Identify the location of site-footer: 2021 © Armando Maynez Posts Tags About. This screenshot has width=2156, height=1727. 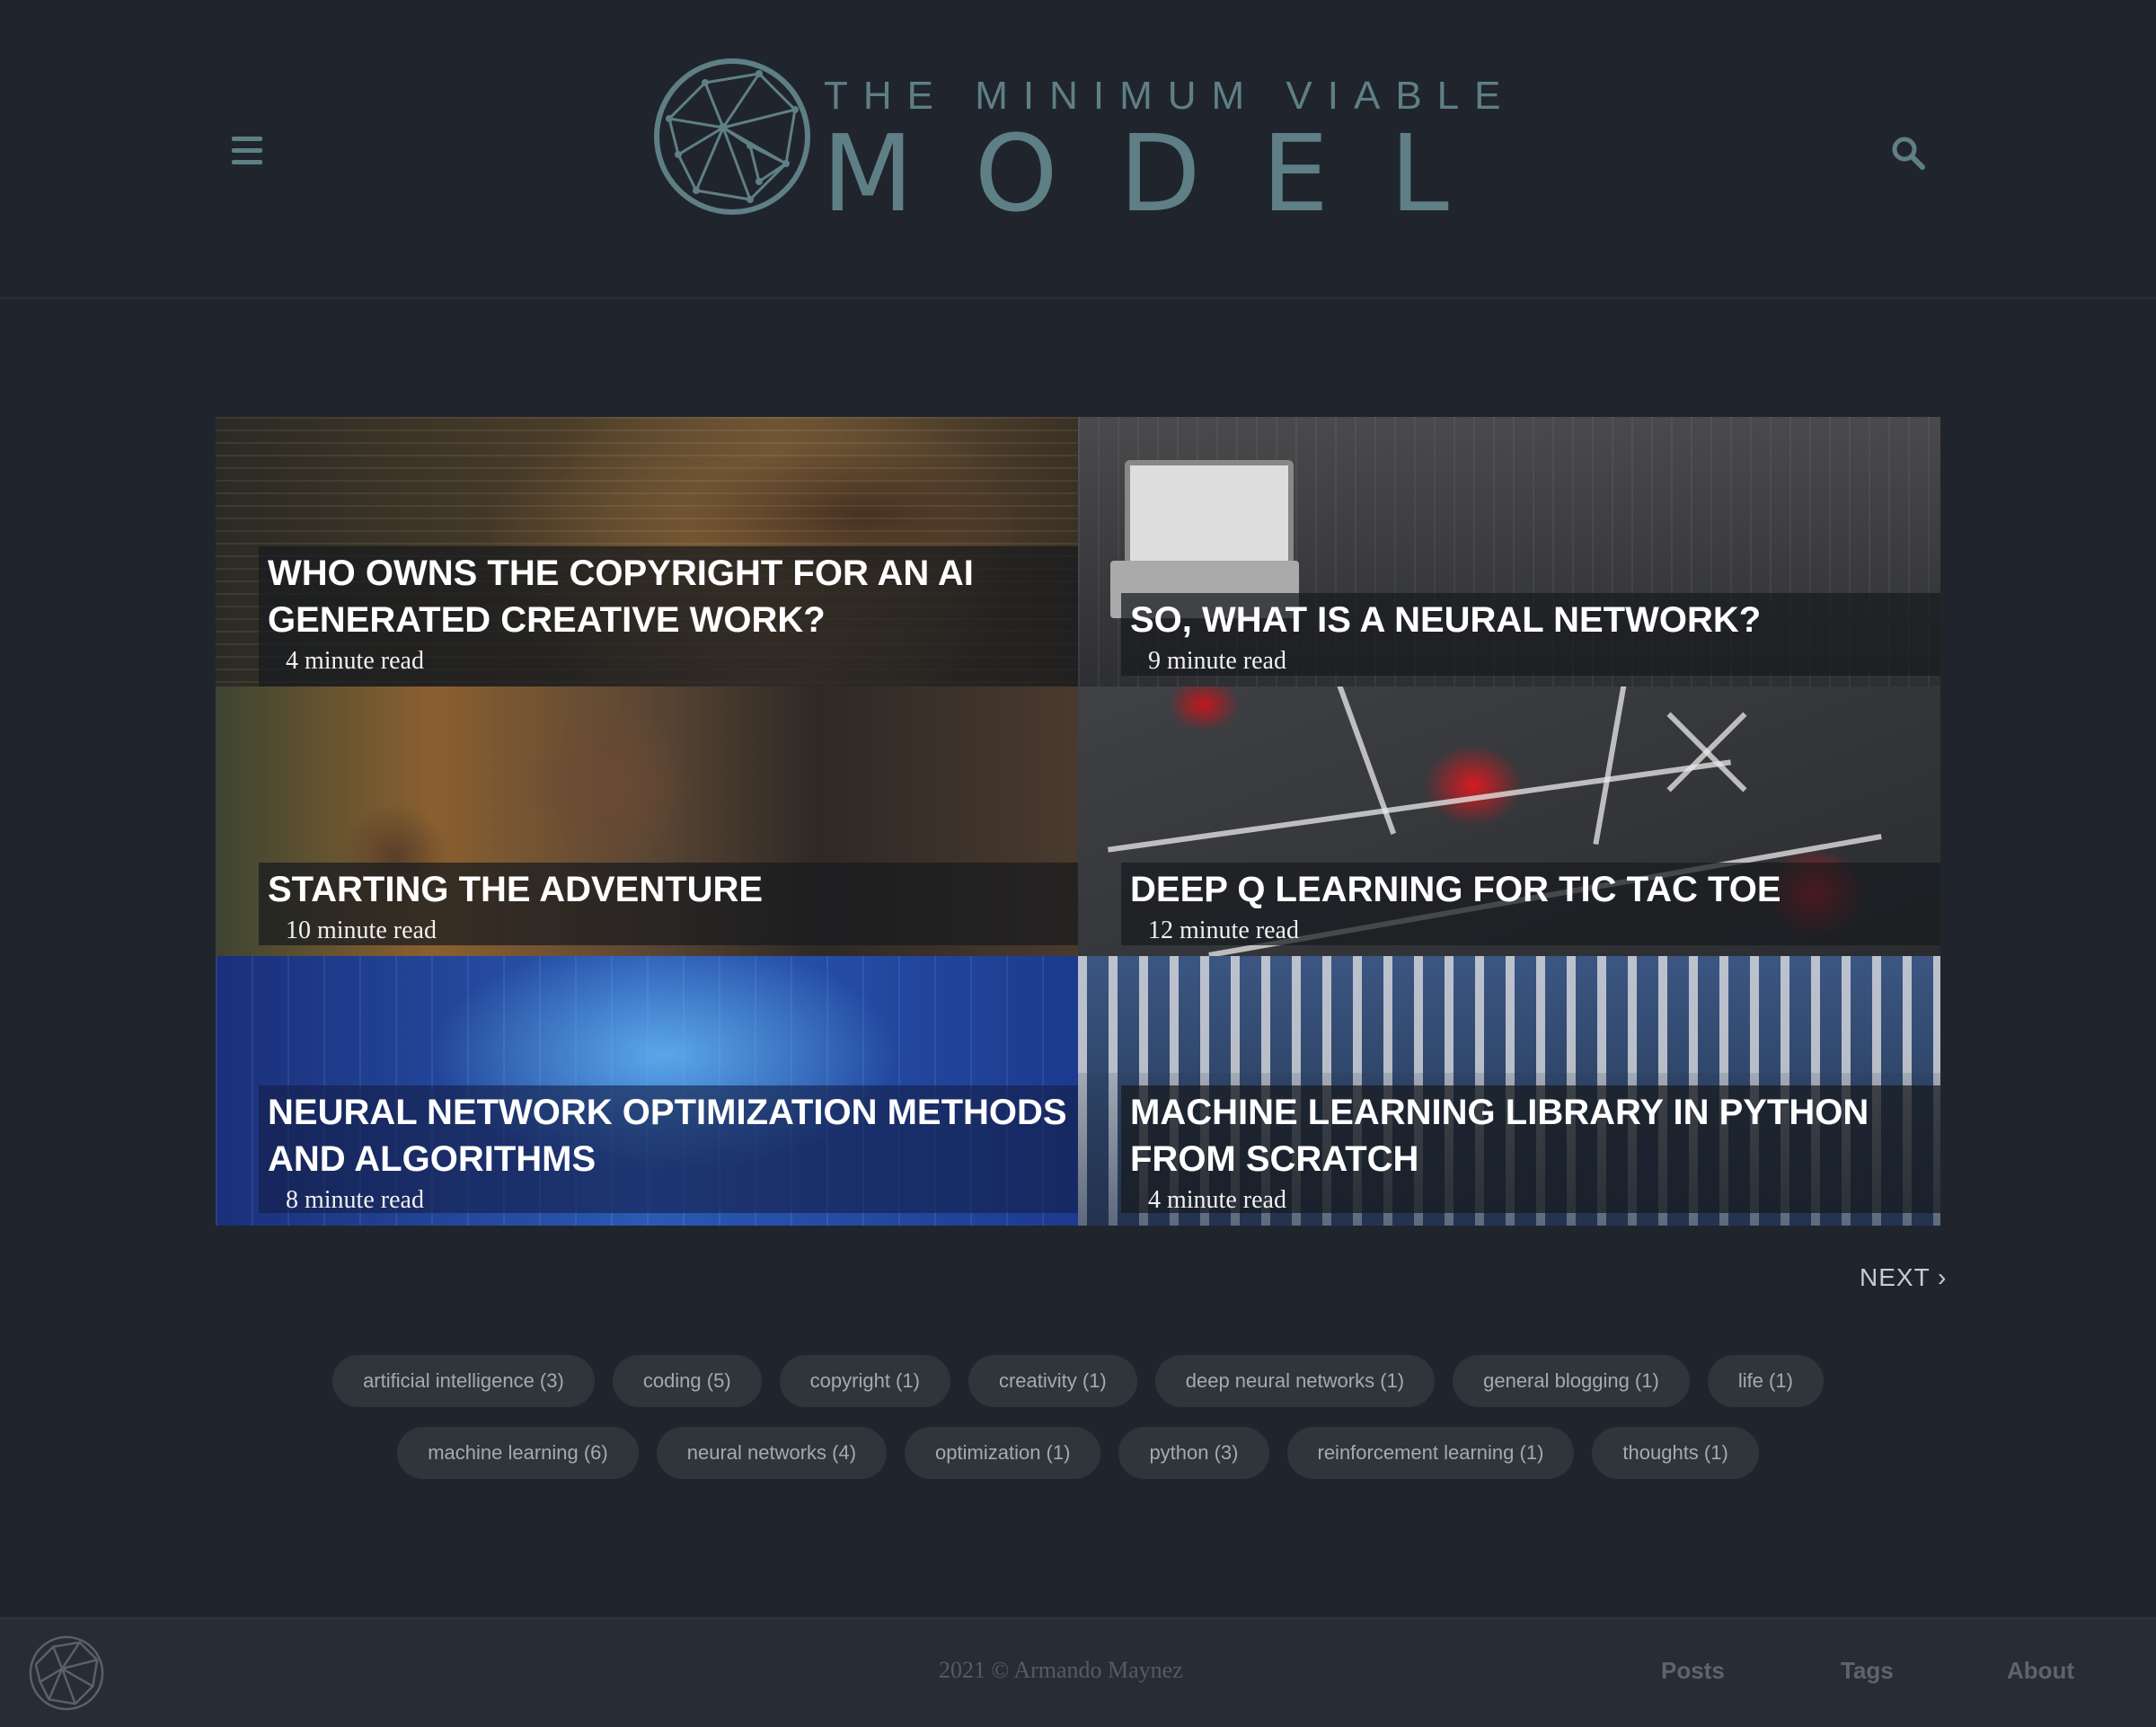
(1078, 1672).